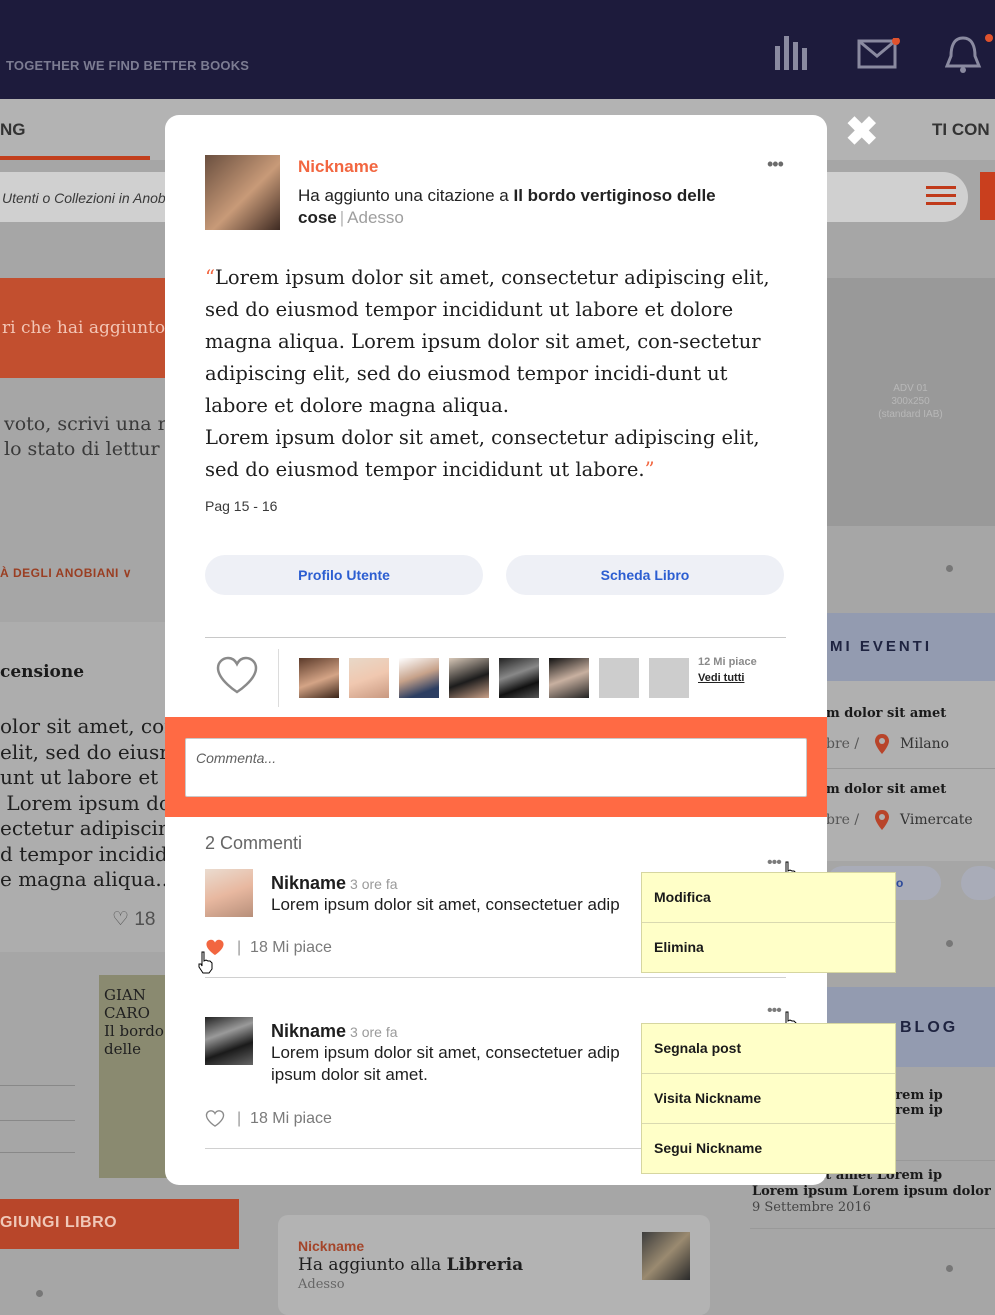 The width and height of the screenshot is (995, 1315). I want to click on menu-item-delete: Elimina, so click(768, 947).